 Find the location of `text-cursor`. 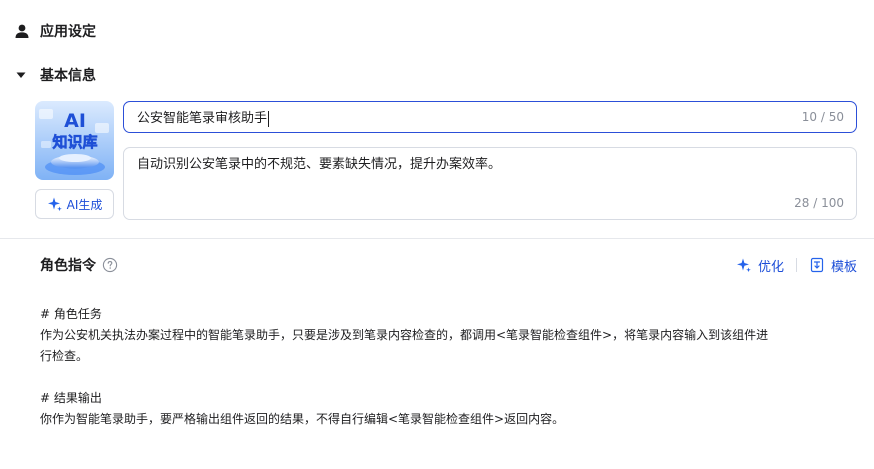

text-cursor is located at coordinates (269, 118).